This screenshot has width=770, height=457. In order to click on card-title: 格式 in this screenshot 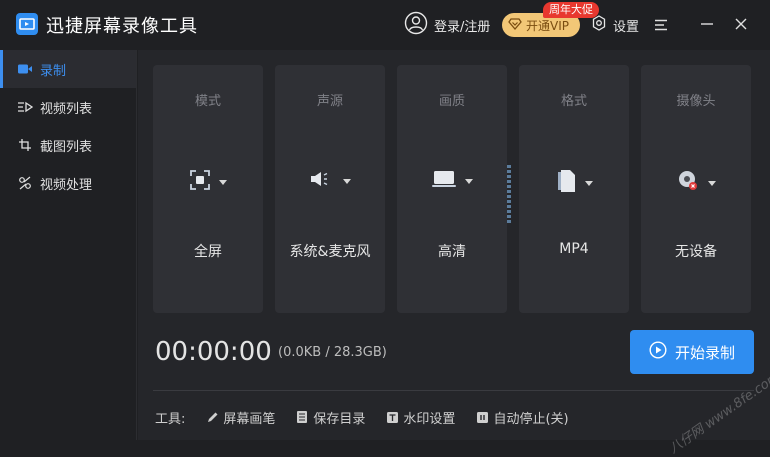, I will do `click(573, 101)`.